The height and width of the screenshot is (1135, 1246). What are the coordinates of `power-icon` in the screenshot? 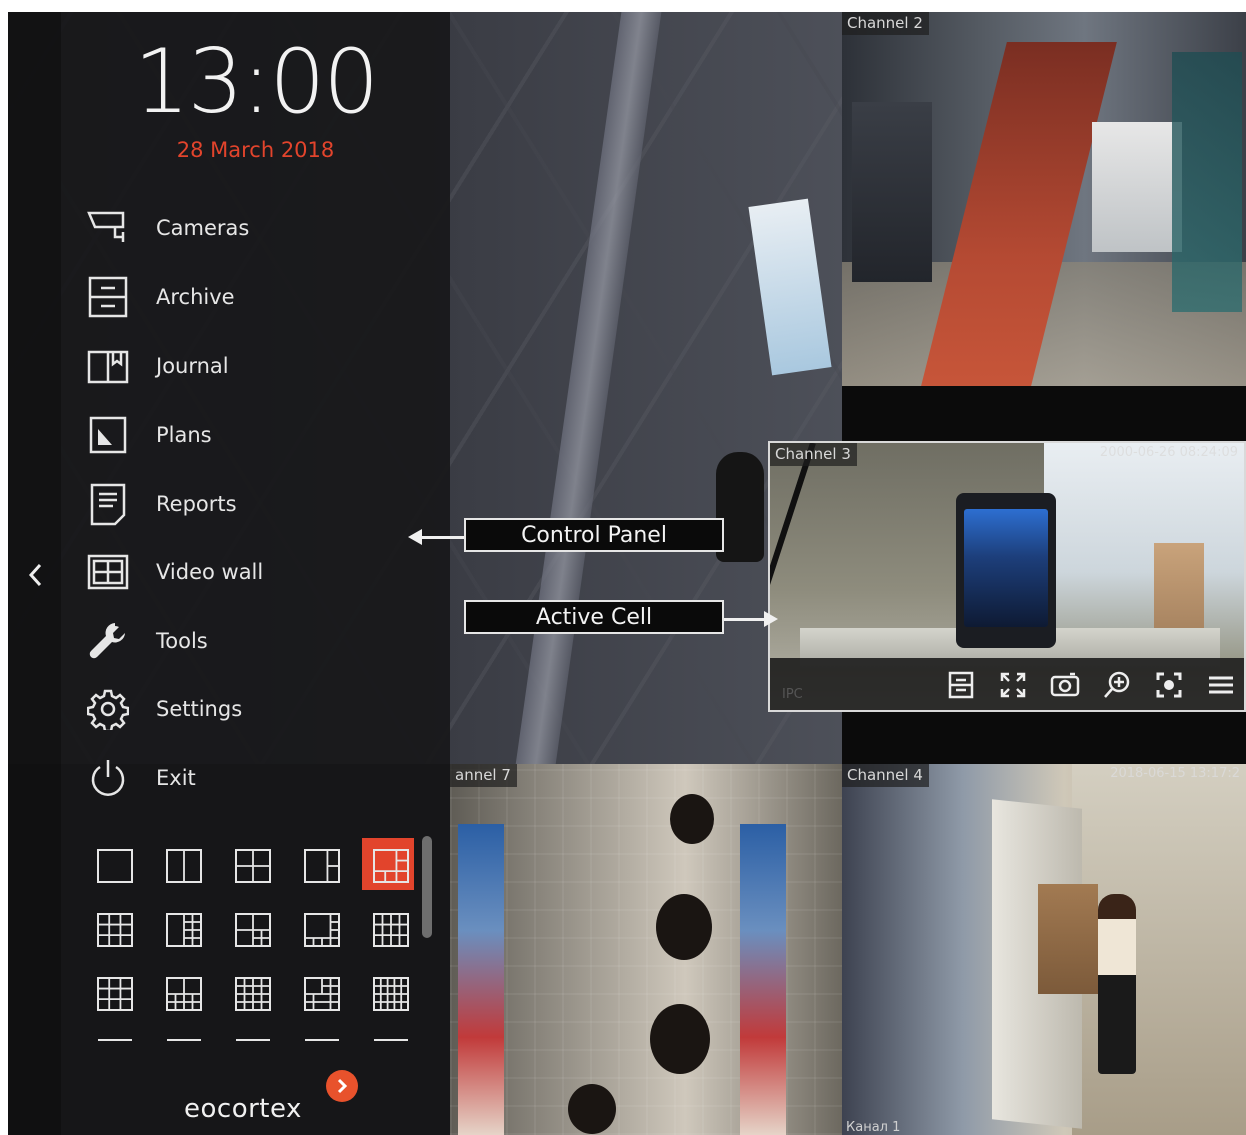 It's located at (108, 778).